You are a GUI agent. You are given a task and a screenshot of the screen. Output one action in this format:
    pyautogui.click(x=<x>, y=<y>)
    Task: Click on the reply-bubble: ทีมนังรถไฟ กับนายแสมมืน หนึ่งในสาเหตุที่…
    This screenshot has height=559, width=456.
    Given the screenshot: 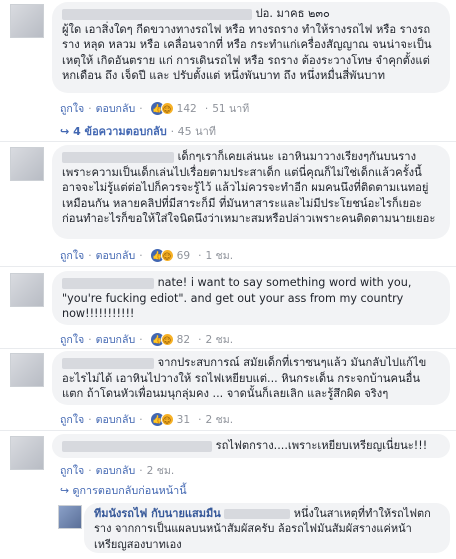 What is the action you would take?
    pyautogui.click(x=267, y=528)
    